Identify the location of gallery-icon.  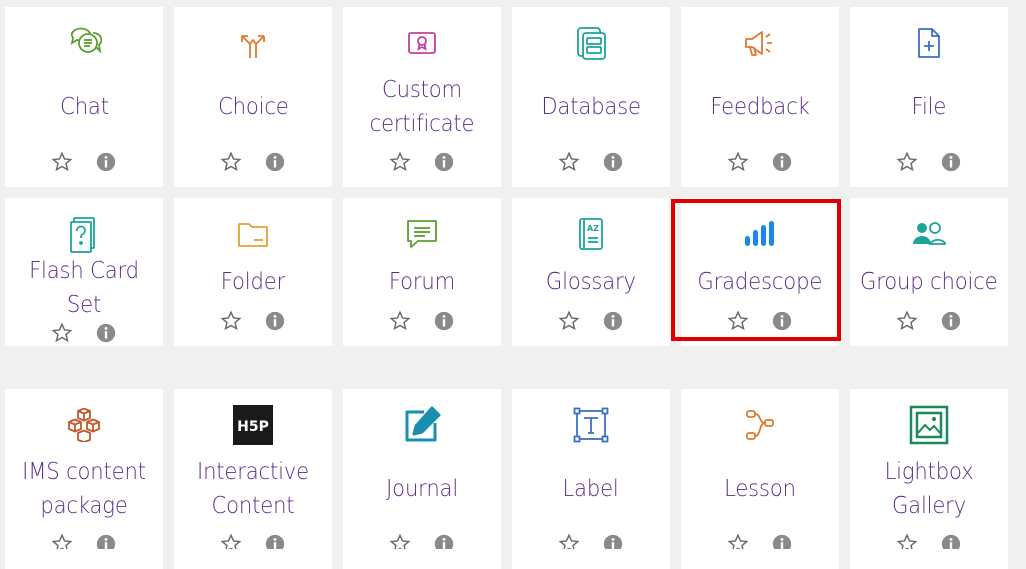
(929, 425).